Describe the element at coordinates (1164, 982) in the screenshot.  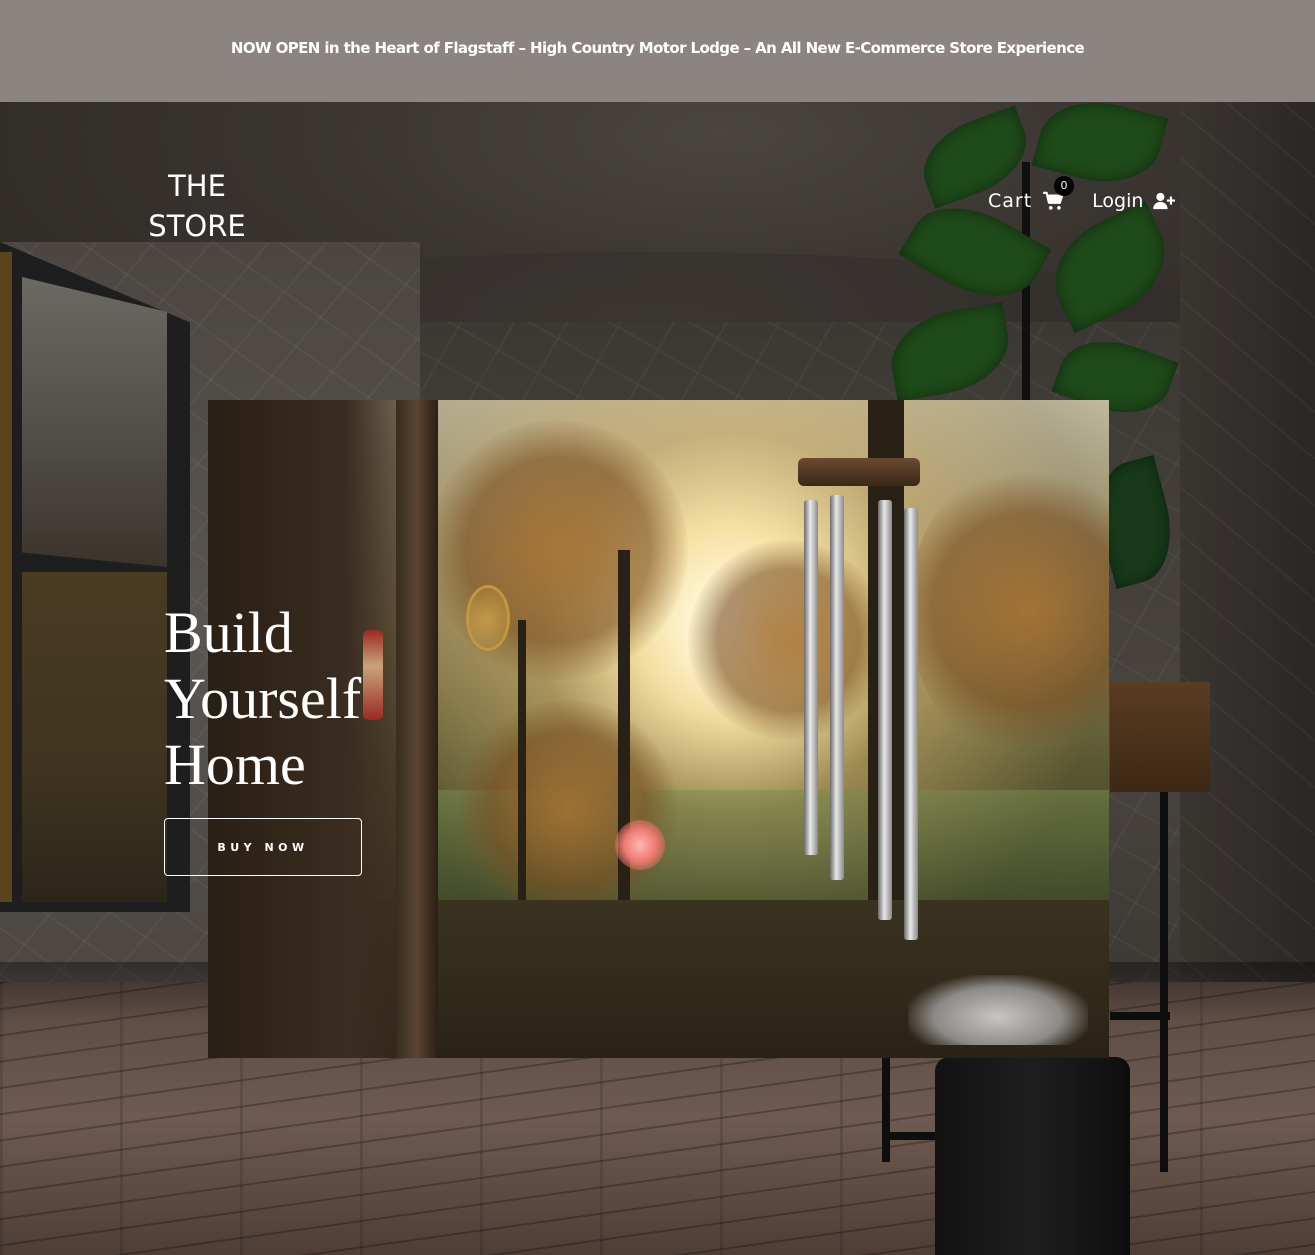
I see `shelf-leg` at that location.